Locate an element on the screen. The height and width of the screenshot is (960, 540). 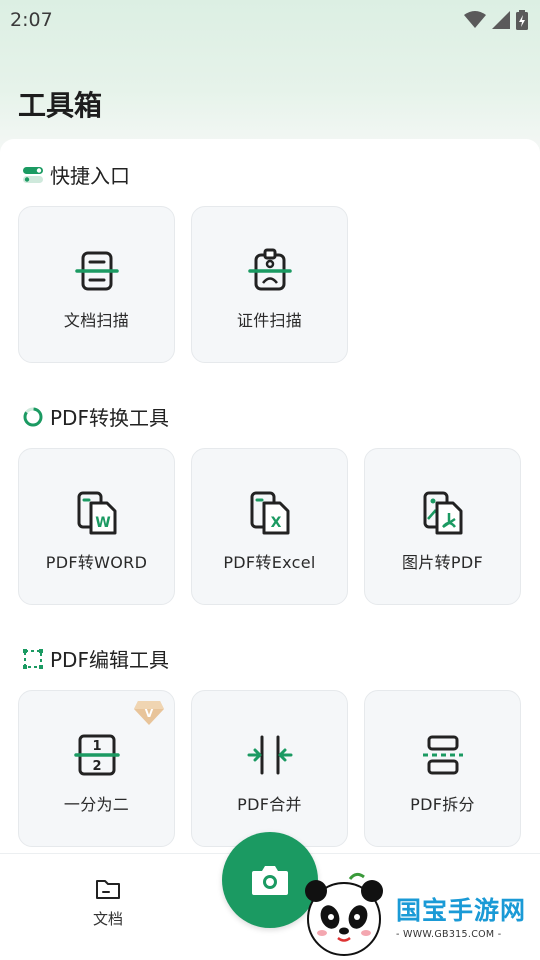
watermark-url: - WWW.GB315.COM - is located at coordinates (449, 934).